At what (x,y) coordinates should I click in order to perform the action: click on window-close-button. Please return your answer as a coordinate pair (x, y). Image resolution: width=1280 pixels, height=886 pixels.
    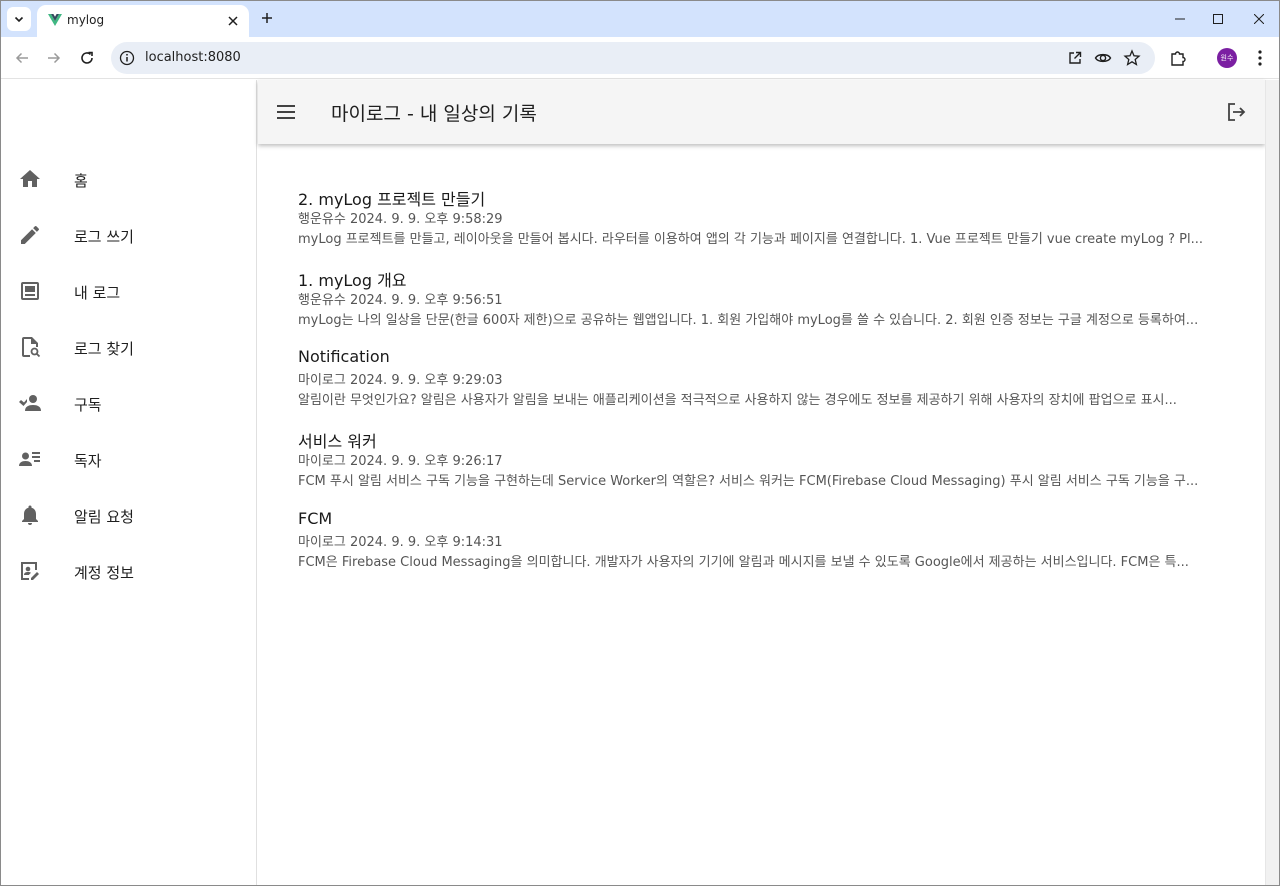
    Looking at the image, I should click on (1259, 19).